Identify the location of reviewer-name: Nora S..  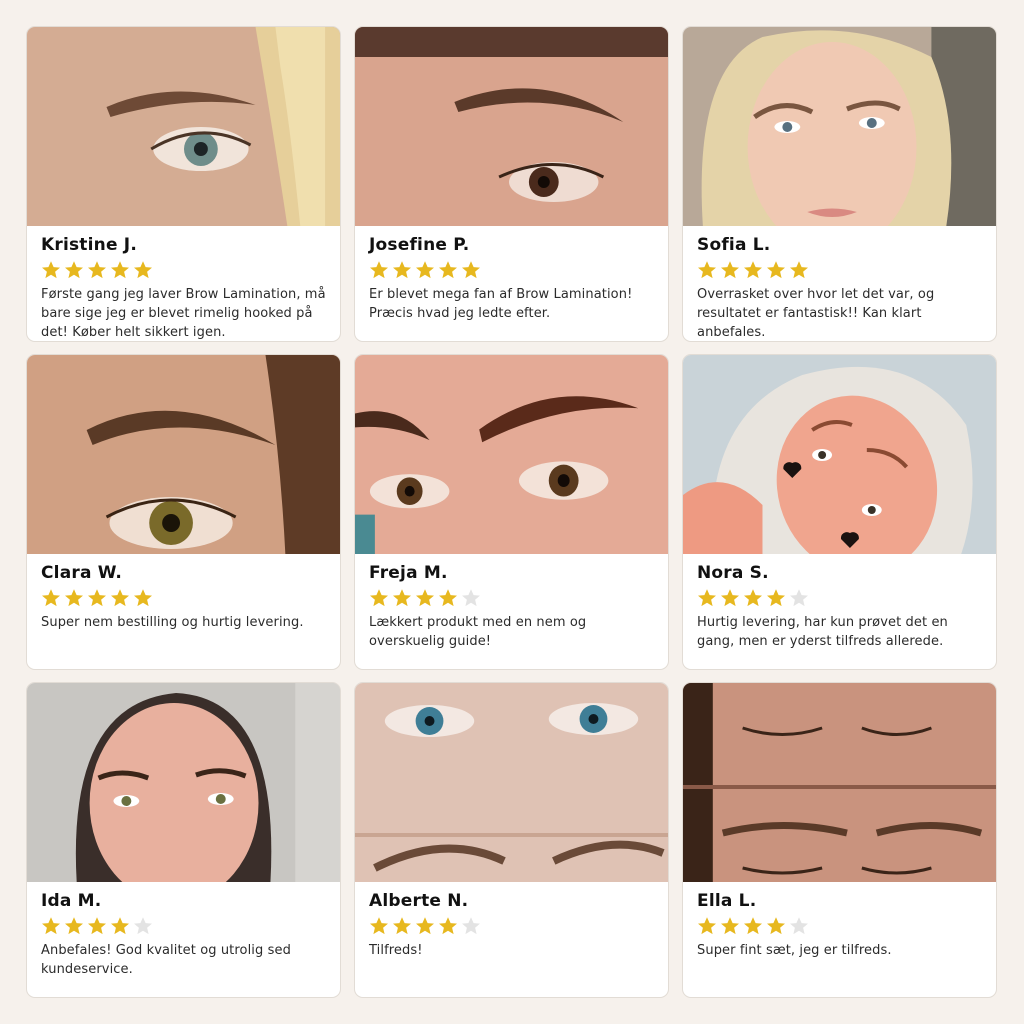
(733, 573).